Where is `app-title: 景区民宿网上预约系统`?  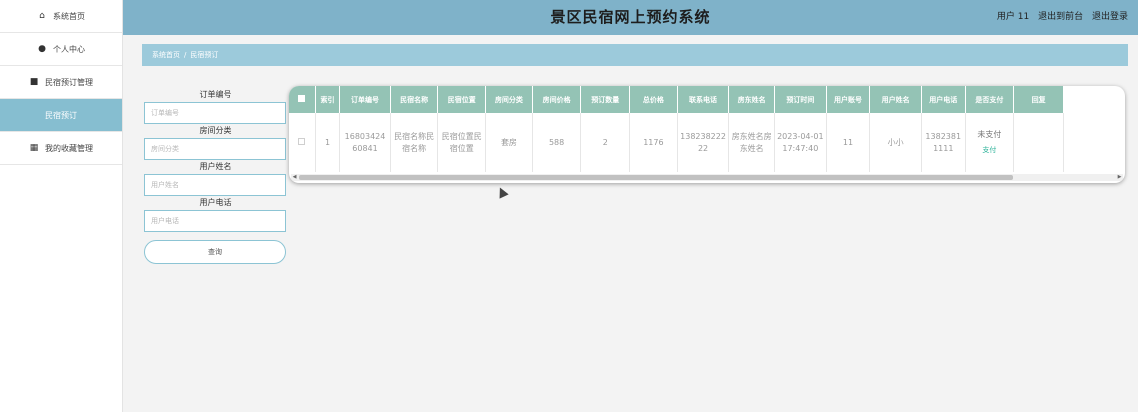
app-title: 景区民宿网上预约系统 is located at coordinates (630, 17).